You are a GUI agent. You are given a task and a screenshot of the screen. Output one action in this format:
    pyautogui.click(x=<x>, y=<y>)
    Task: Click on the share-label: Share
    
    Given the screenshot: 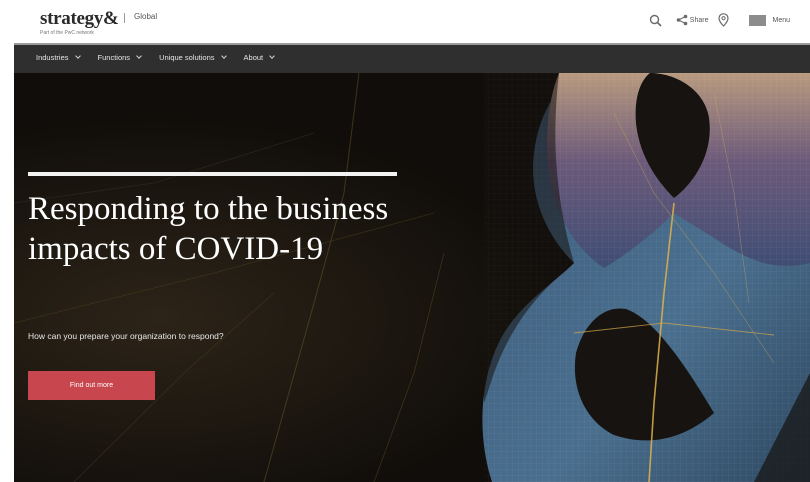 What is the action you would take?
    pyautogui.click(x=699, y=20)
    